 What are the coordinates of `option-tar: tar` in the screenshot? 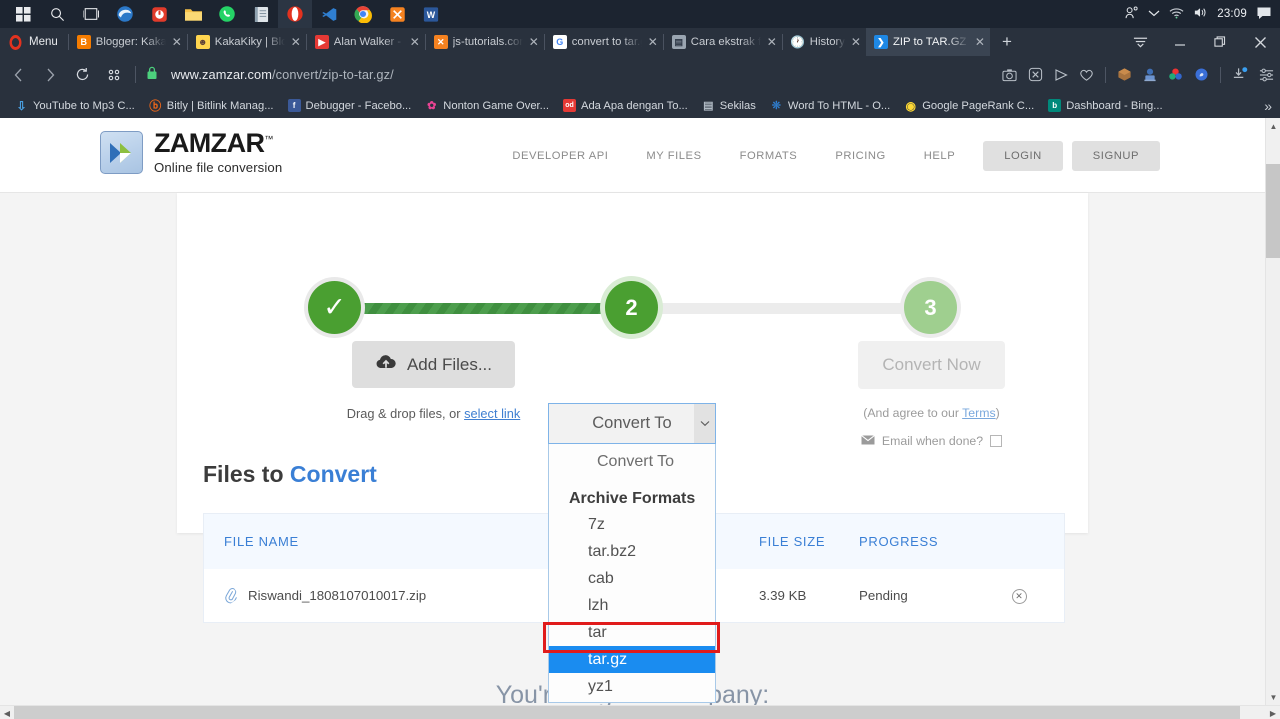 It's located at (632, 632).